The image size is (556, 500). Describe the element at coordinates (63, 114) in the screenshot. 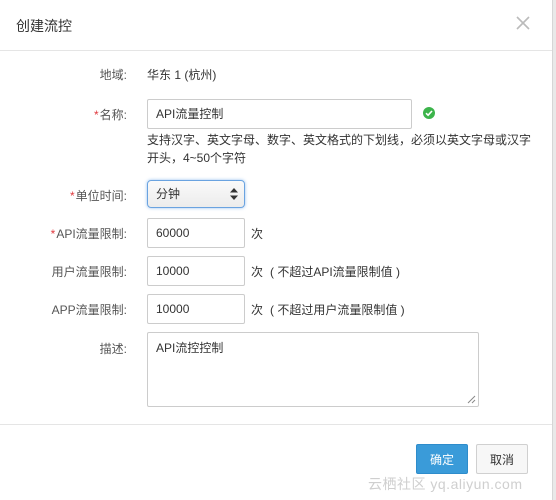

I see `name-label: *名称:` at that location.